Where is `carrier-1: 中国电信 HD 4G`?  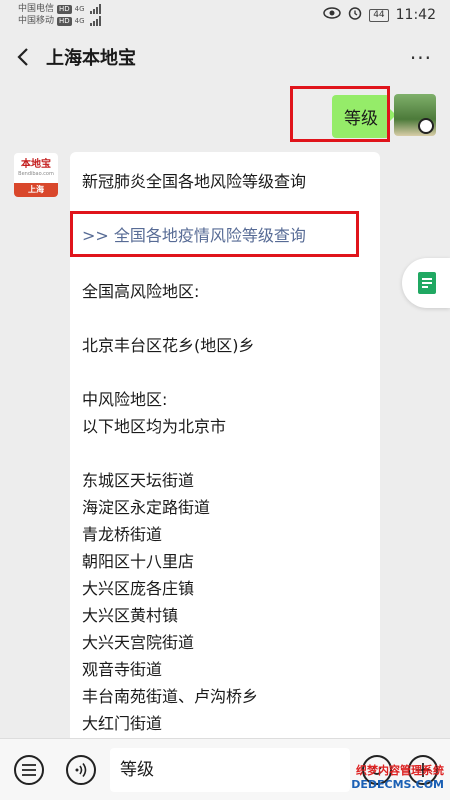
carrier-1: 中国电信 HD 4G is located at coordinates (59, 9).